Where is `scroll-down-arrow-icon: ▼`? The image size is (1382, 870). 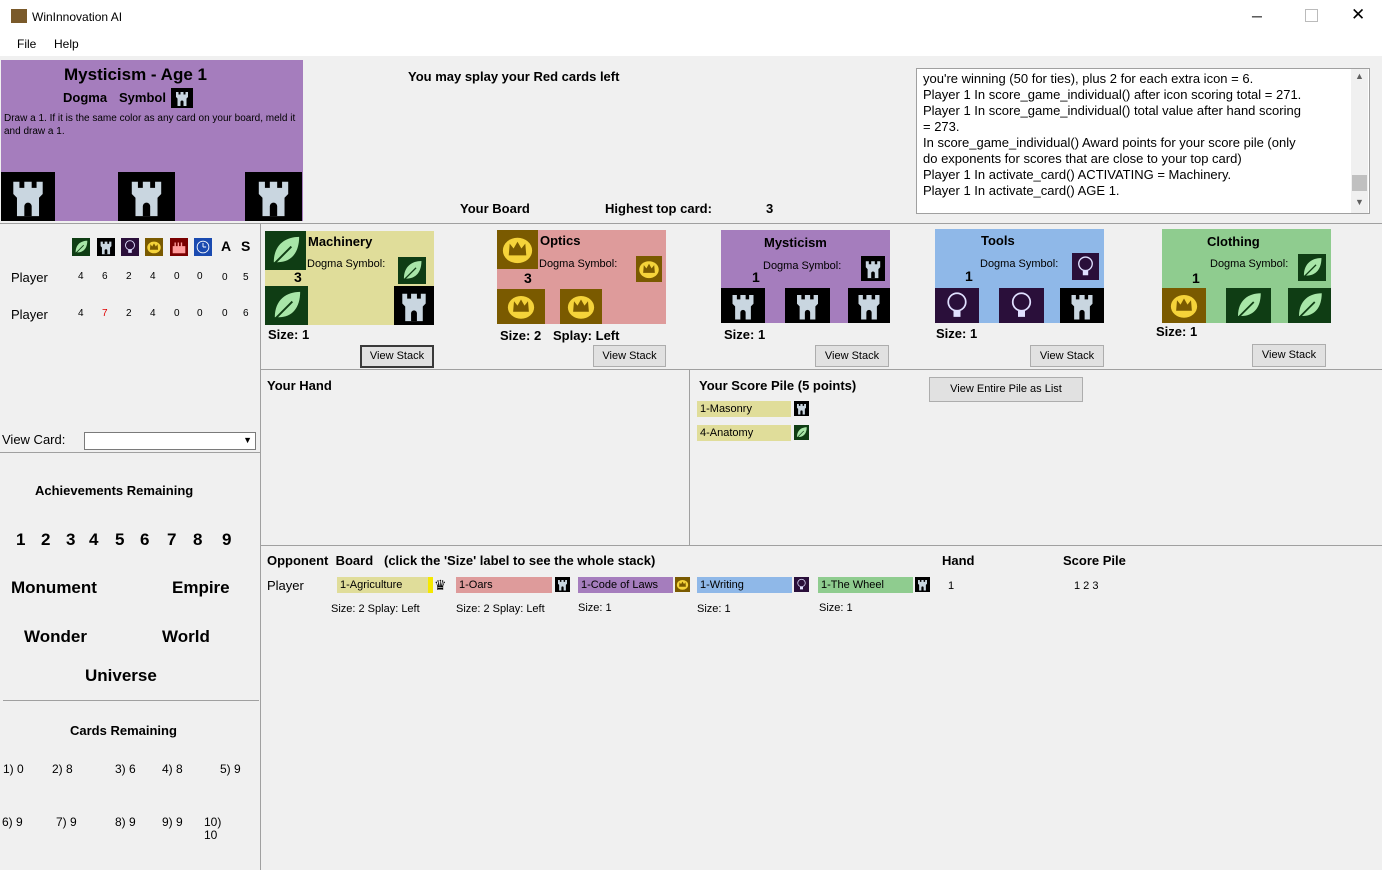
scroll-down-arrow-icon: ▼ is located at coordinates (1359, 202).